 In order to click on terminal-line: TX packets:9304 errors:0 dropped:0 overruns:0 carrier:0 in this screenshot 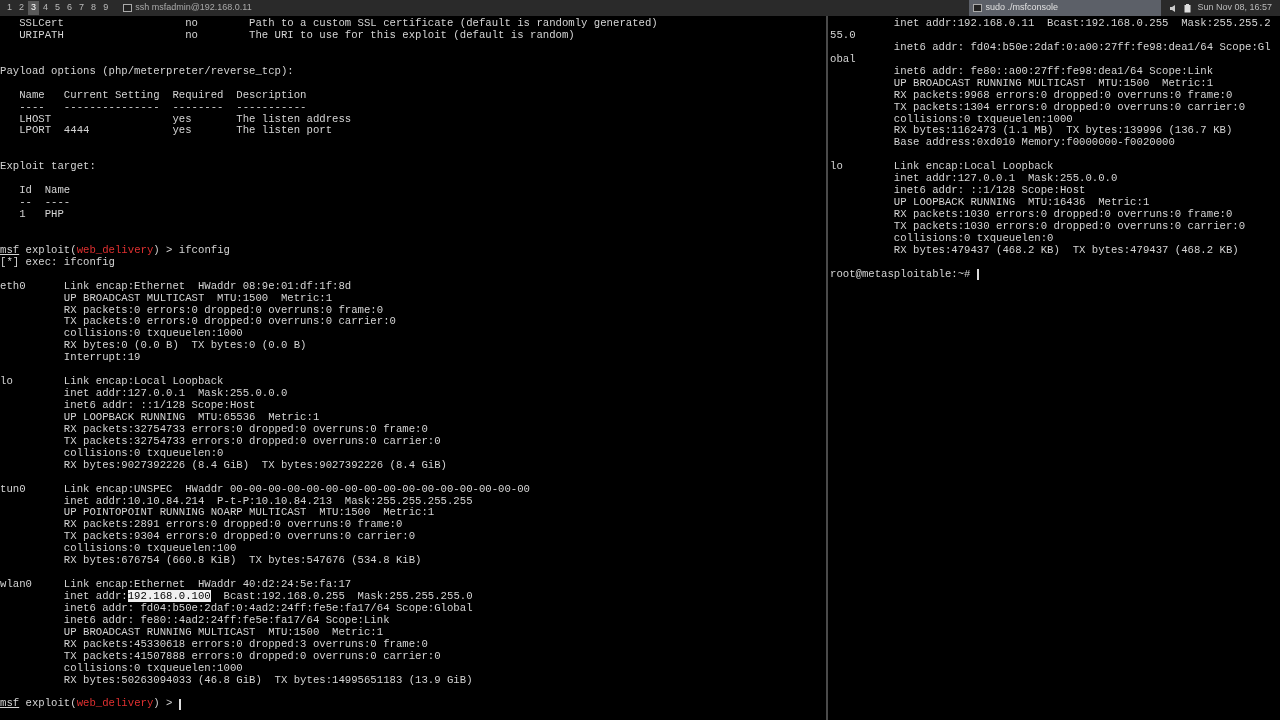, I will do `click(239, 537)`.